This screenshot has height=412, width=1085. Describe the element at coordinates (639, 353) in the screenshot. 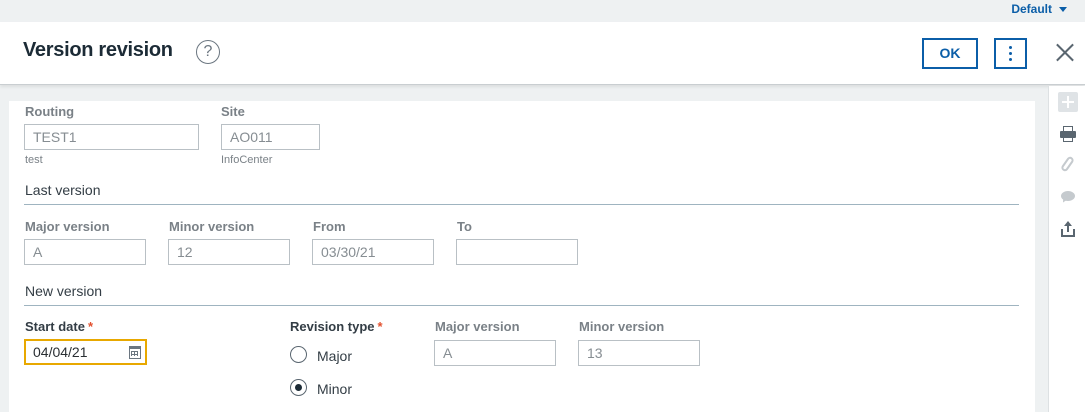

I see `new-minor-version-field: 13` at that location.